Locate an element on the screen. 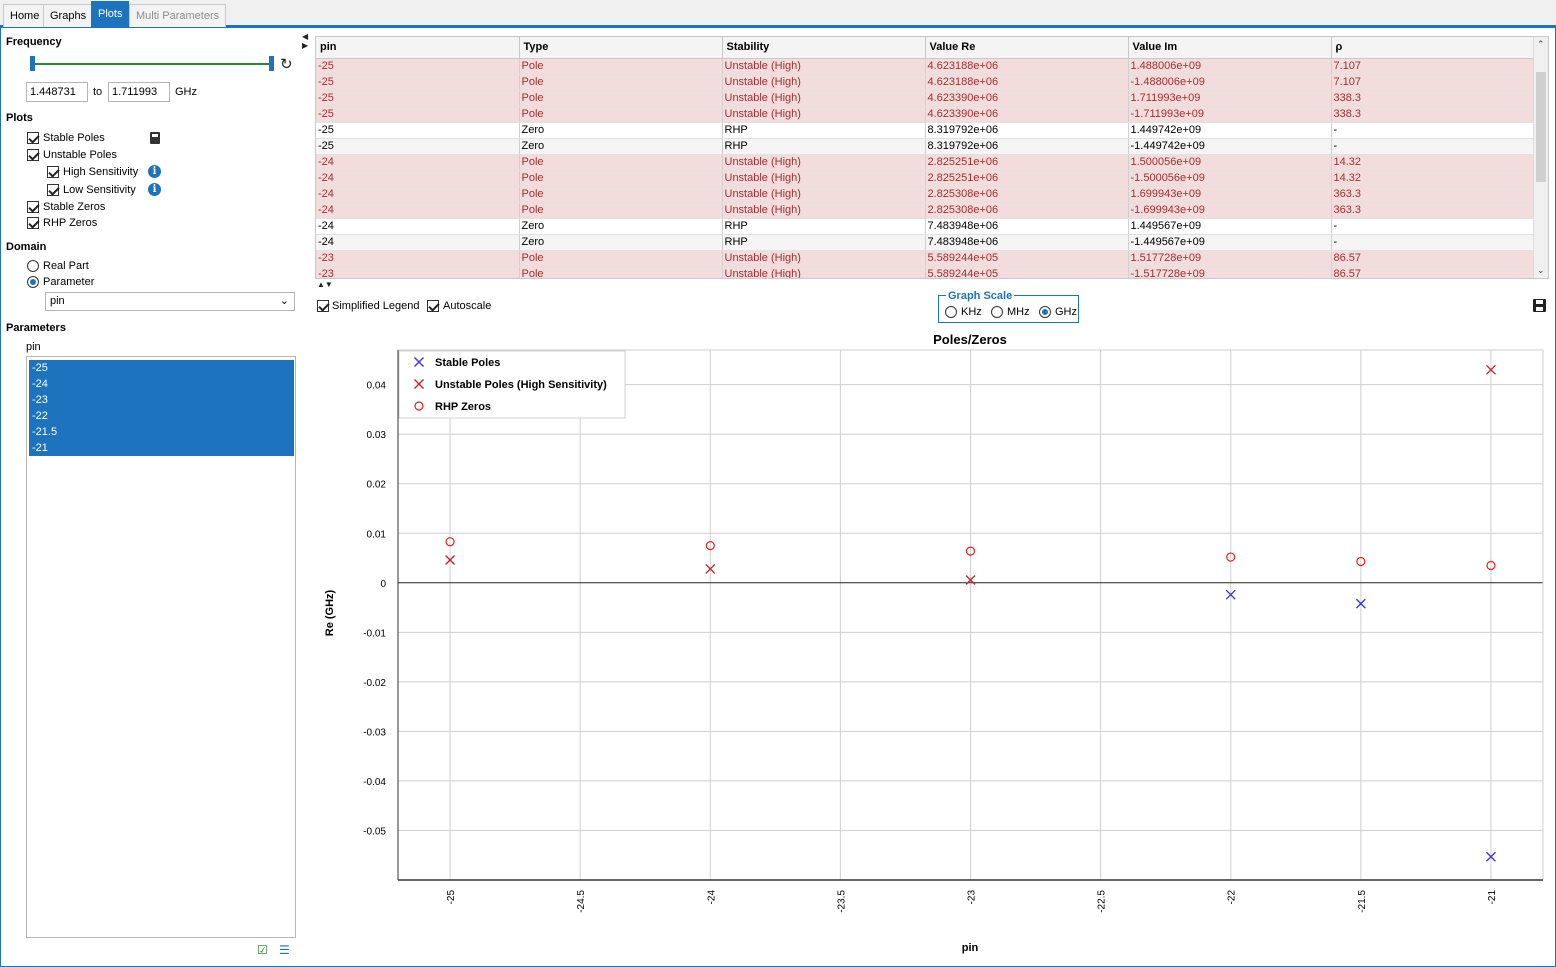 This screenshot has height=967, width=1556. table-scrollbar: ⌃ ⌄ is located at coordinates (1540, 157).